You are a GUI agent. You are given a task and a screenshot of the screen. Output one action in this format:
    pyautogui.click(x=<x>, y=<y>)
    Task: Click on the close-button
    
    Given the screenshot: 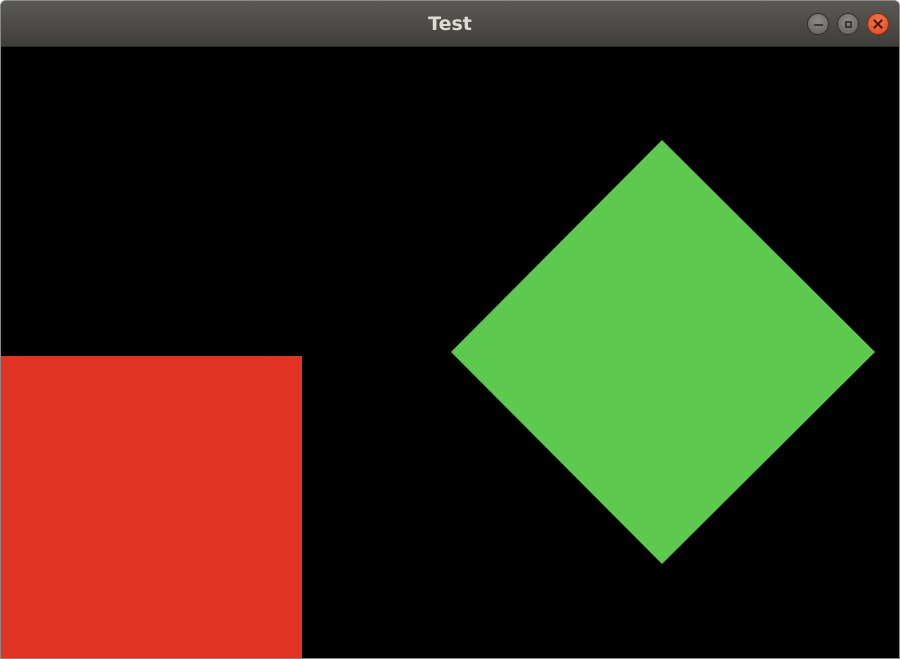 What is the action you would take?
    pyautogui.click(x=878, y=24)
    